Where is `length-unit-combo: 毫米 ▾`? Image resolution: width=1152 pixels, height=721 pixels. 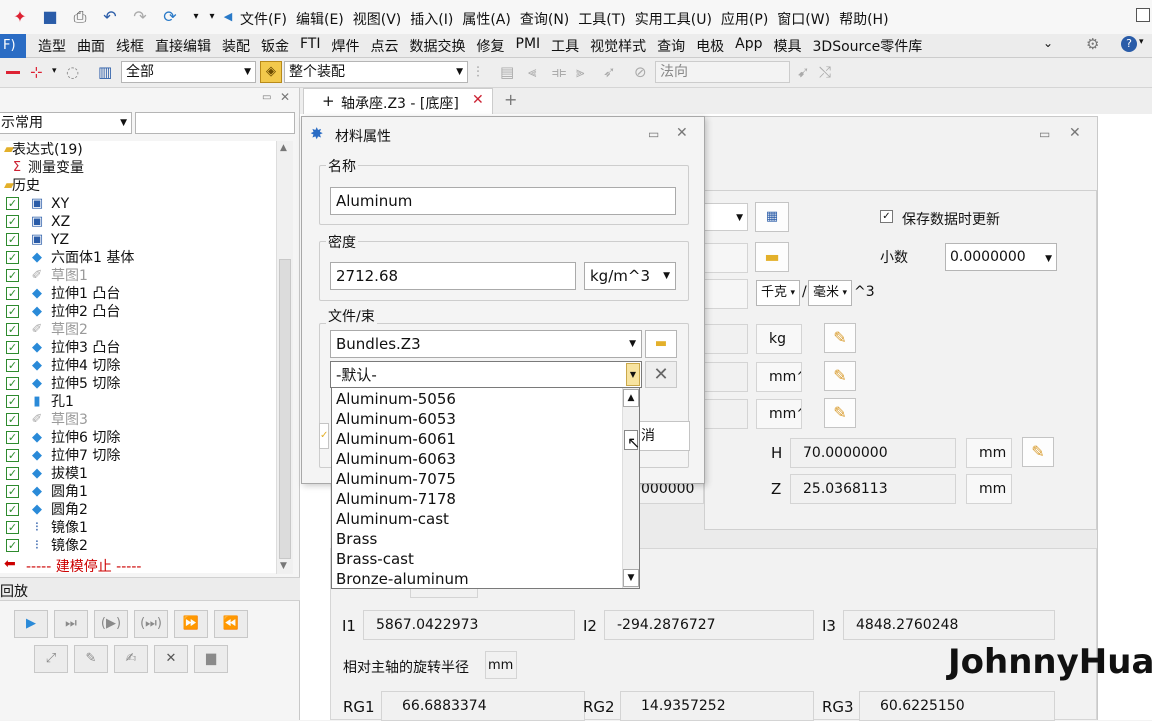
length-unit-combo: 毫米 ▾ is located at coordinates (830, 293).